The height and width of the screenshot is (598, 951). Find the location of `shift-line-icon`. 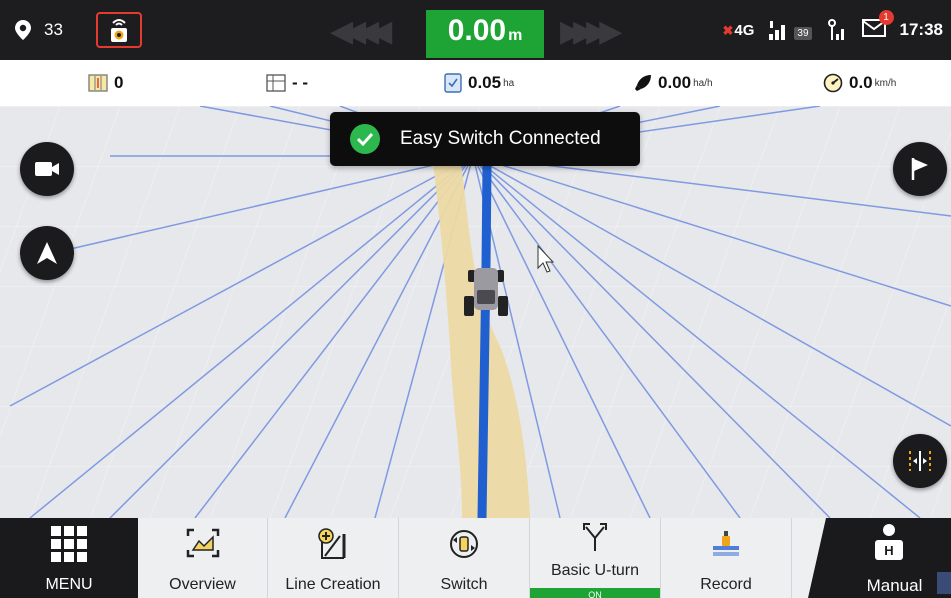

shift-line-icon is located at coordinates (920, 461).